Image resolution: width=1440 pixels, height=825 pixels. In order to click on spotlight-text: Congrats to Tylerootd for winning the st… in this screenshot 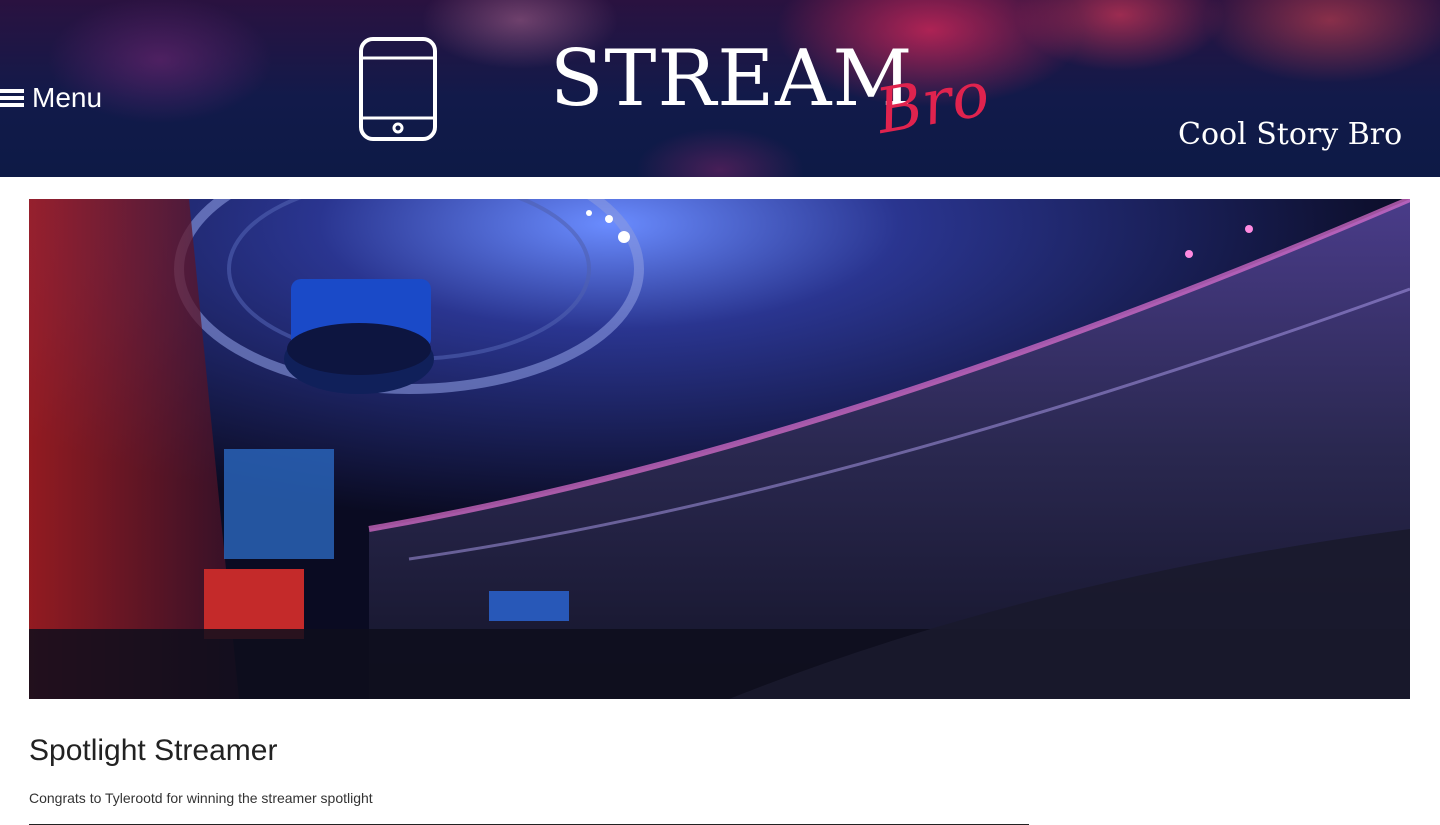, I will do `click(201, 798)`.